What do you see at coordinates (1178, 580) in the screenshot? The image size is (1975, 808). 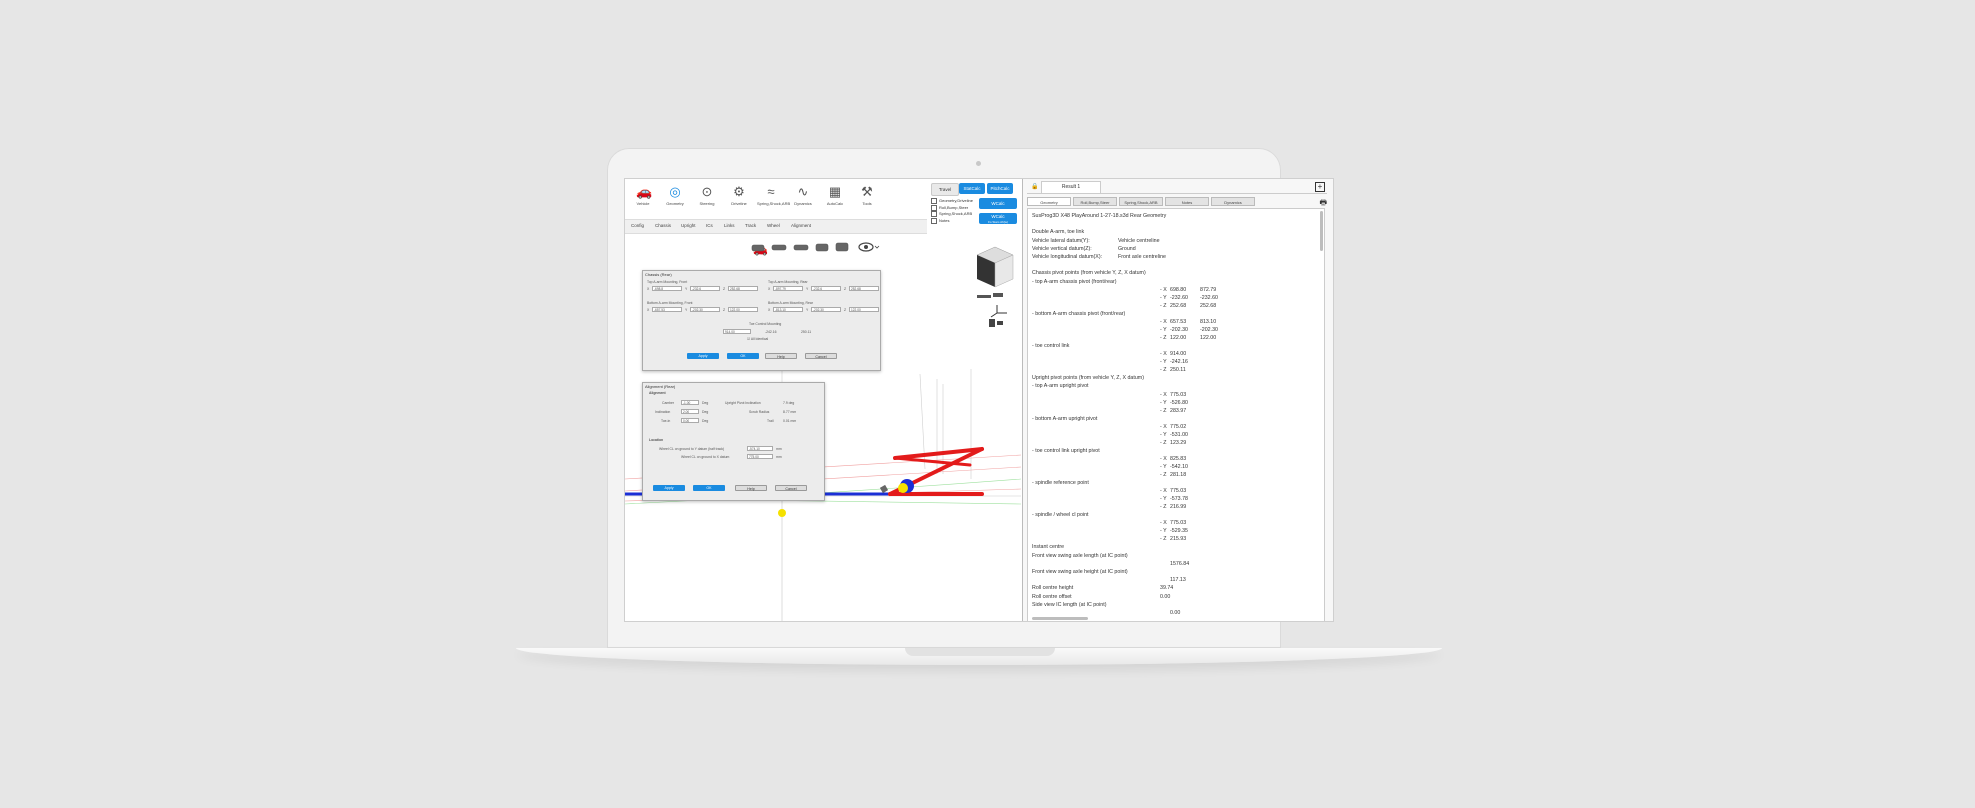 I see `result-value: 117.13` at bounding box center [1178, 580].